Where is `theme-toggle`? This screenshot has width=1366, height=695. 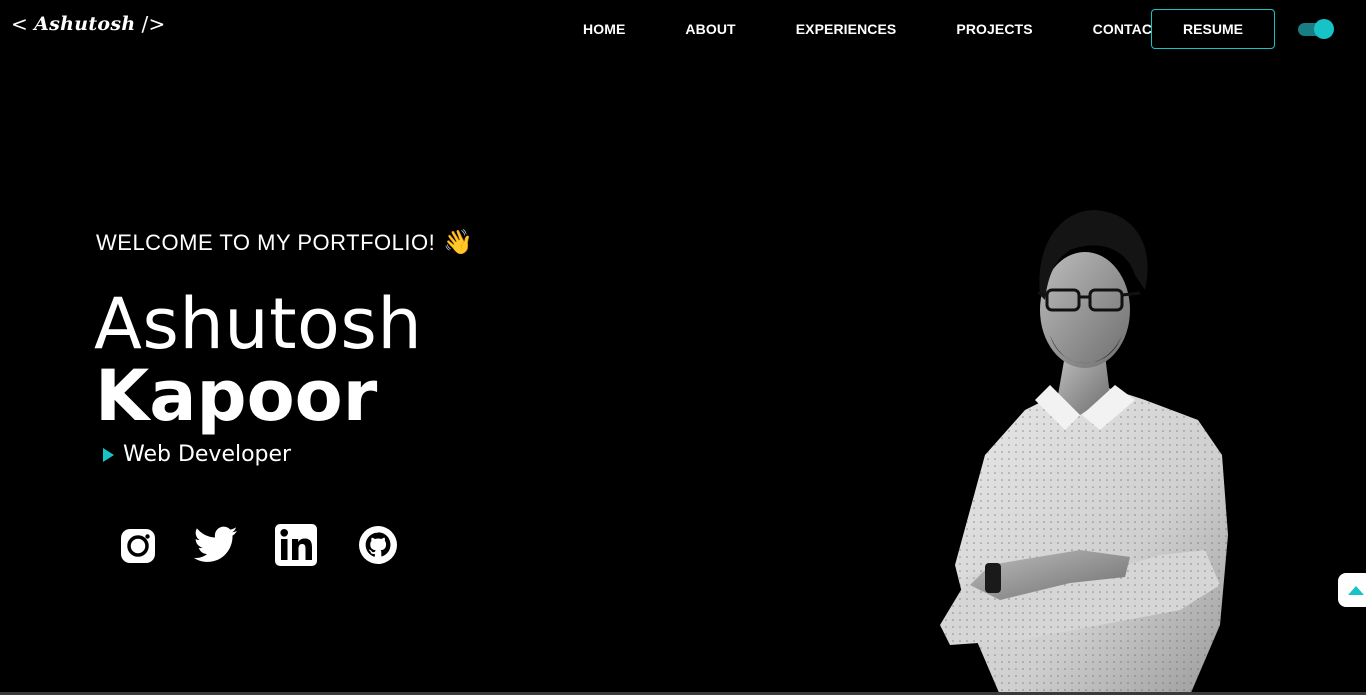
theme-toggle is located at coordinates (1316, 29).